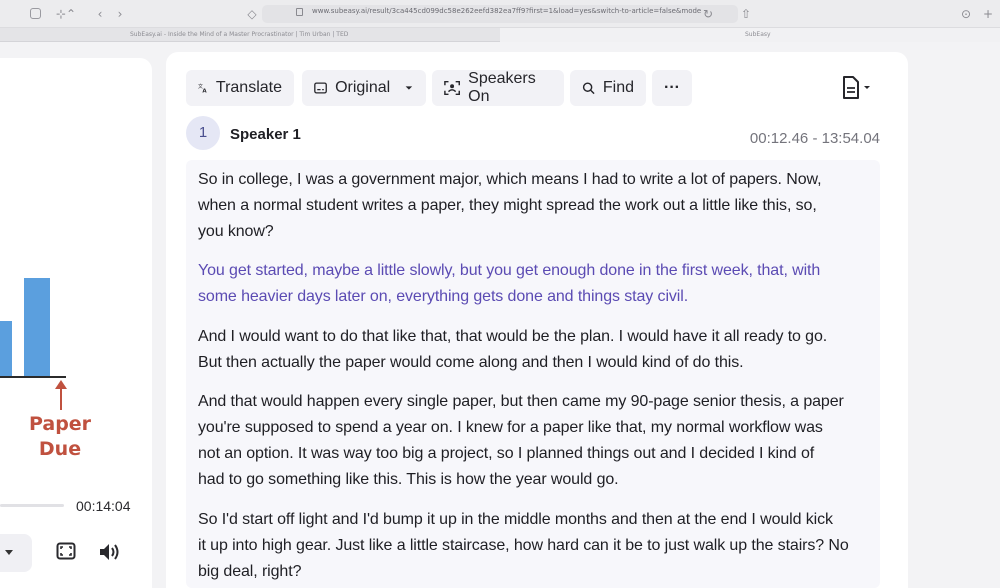 This screenshot has height=588, width=1000. What do you see at coordinates (60, 437) in the screenshot?
I see `paper-due-annotation: Paper Due` at bounding box center [60, 437].